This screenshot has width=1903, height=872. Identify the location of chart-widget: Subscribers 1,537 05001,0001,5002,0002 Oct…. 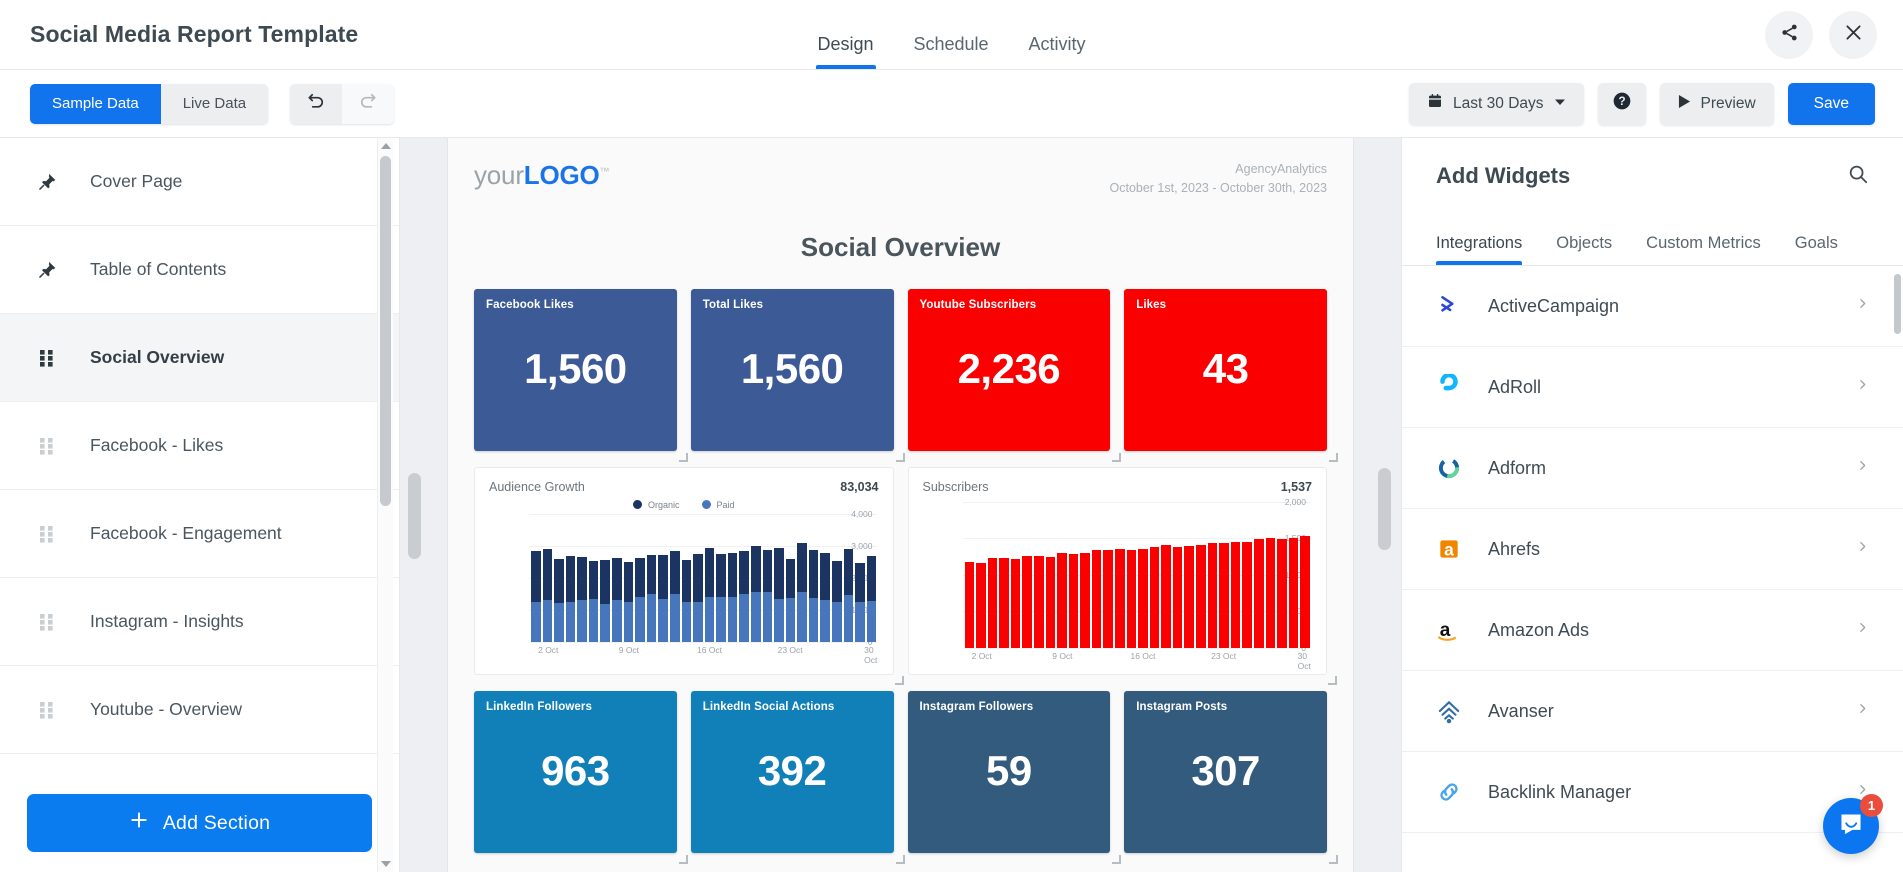
(1122, 575).